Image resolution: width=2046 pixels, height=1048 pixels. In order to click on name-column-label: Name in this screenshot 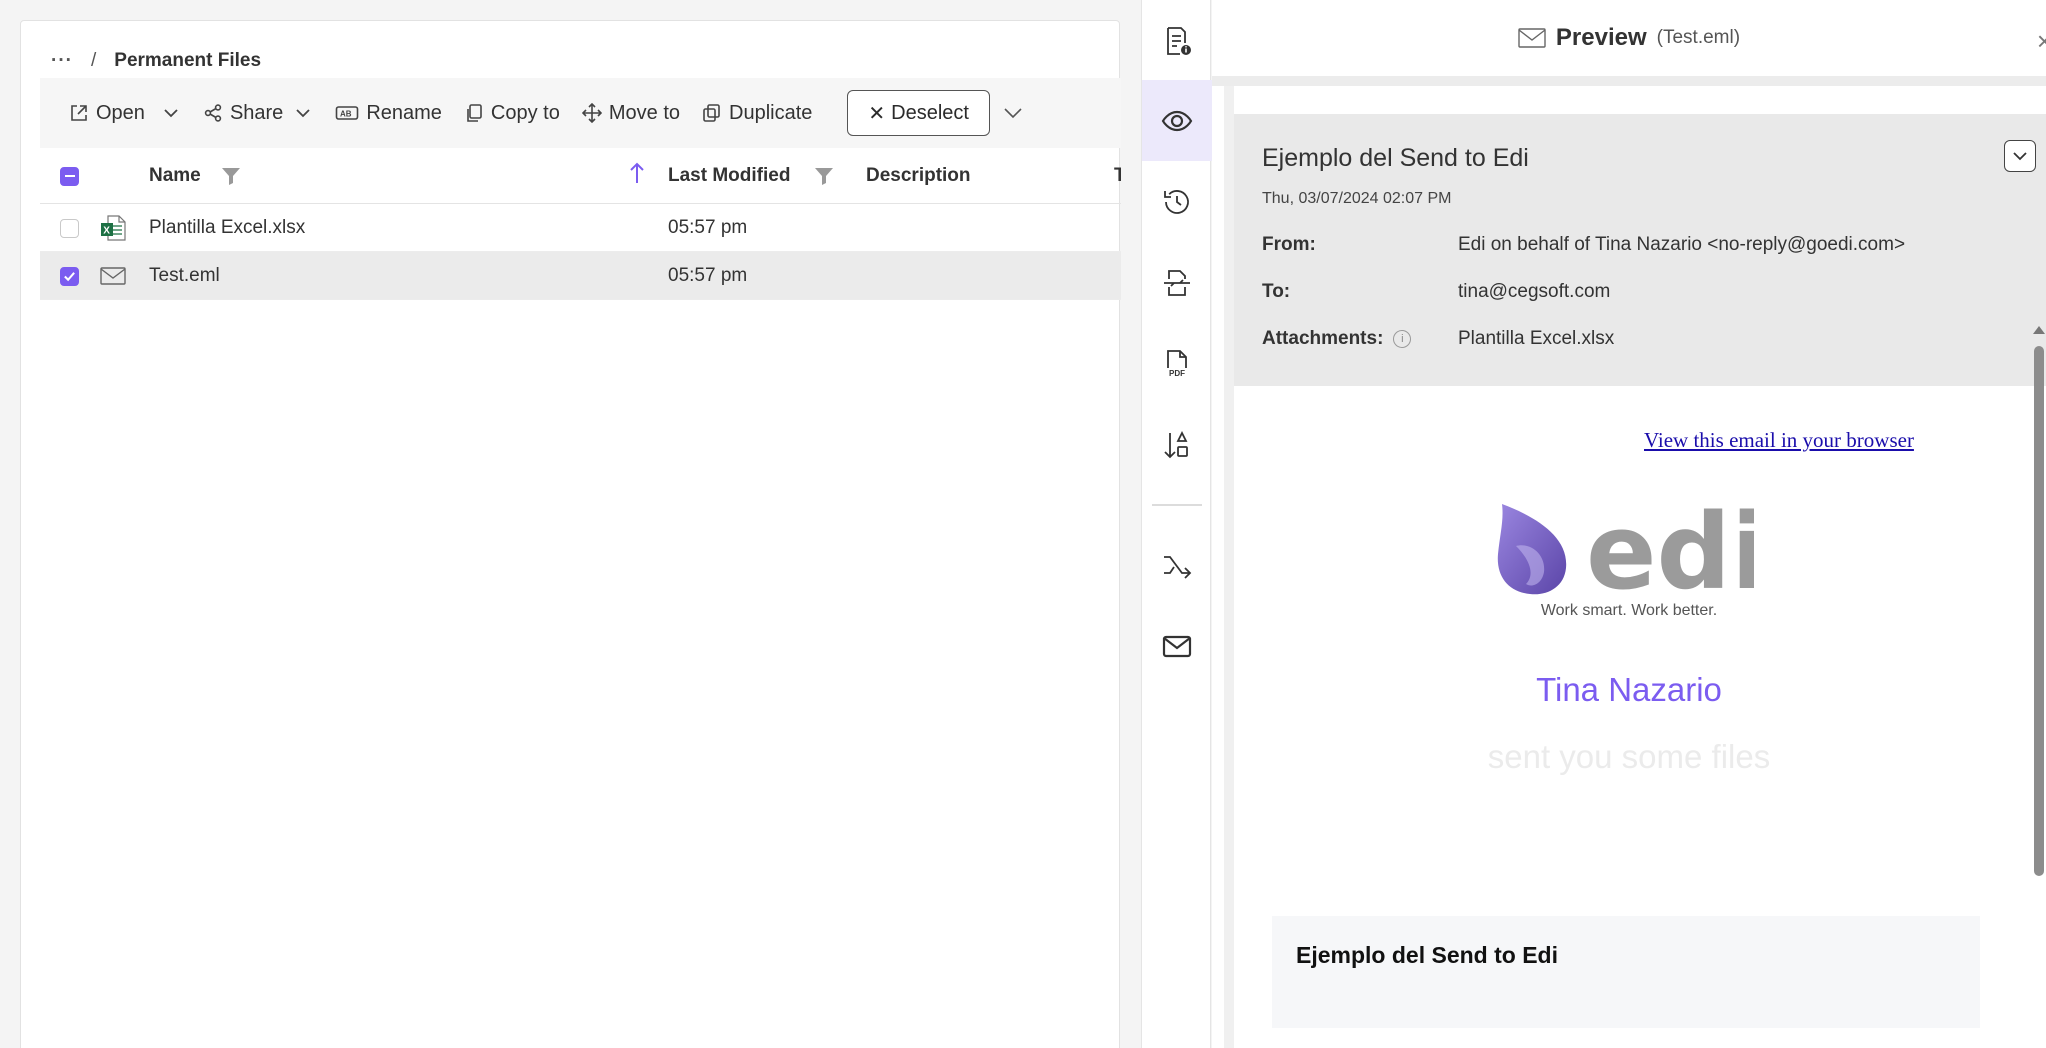, I will do `click(175, 175)`.